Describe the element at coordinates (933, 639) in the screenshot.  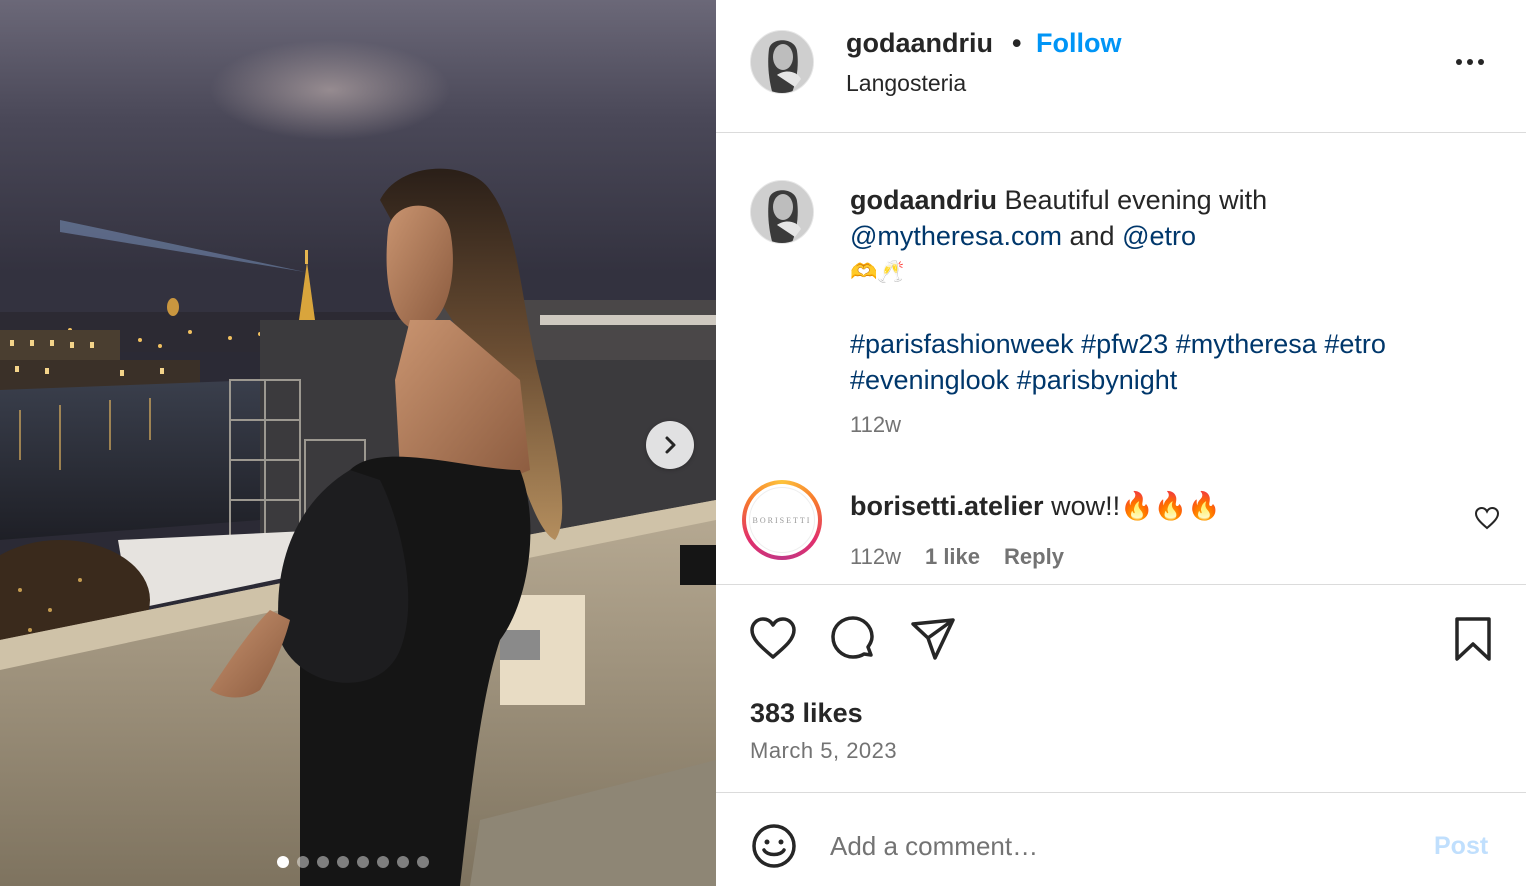
I see `send-icon` at that location.